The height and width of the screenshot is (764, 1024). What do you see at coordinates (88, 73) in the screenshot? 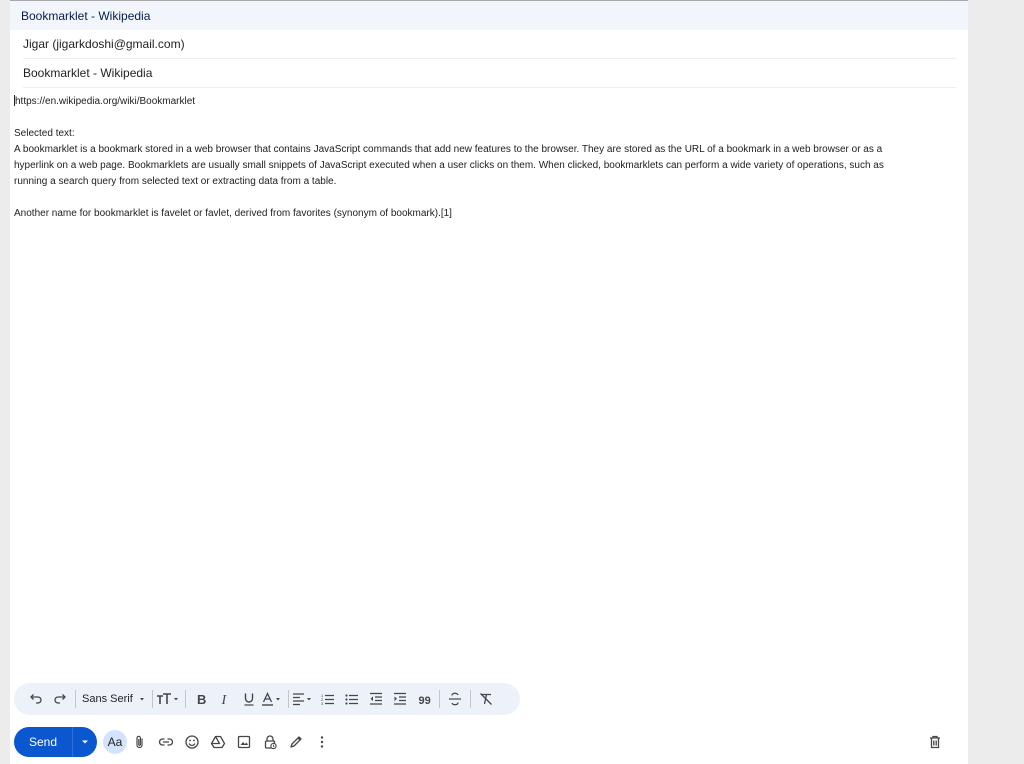
I see `subject-text: Bookmarklet - Wikipedia` at bounding box center [88, 73].